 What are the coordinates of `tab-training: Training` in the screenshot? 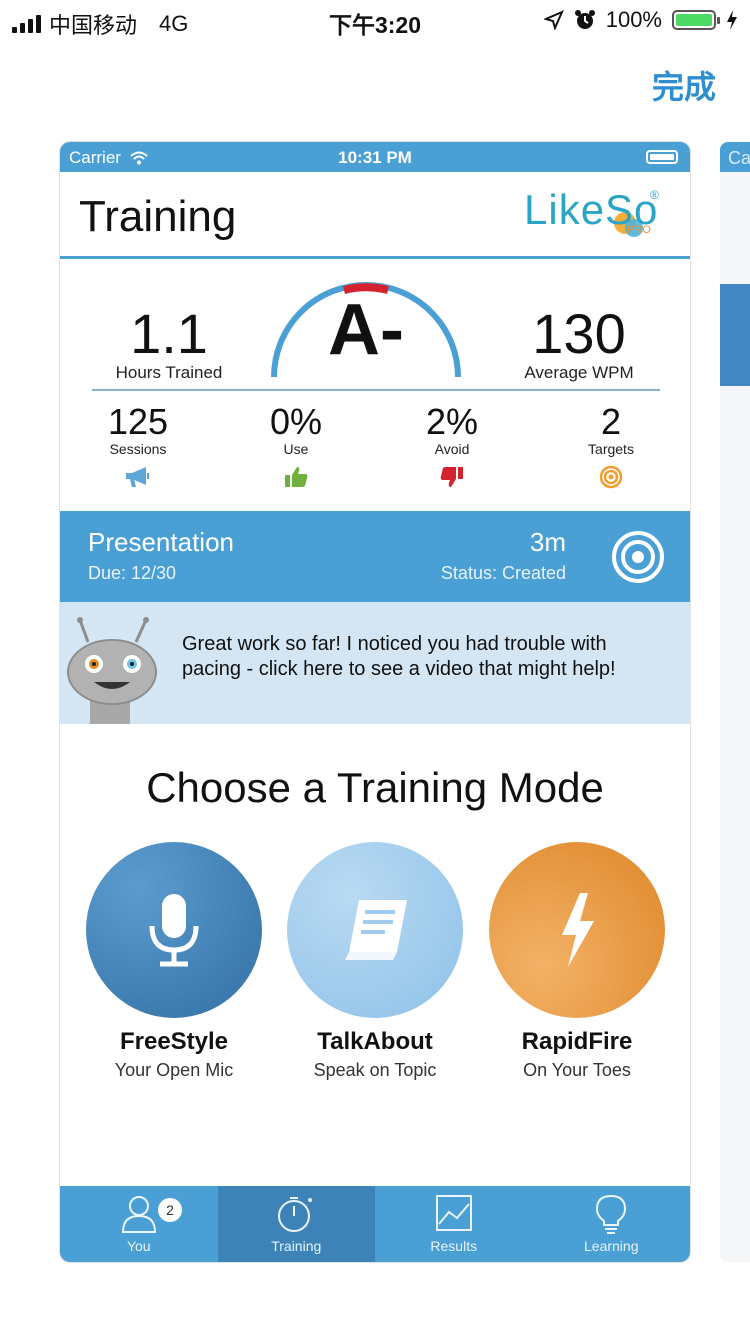 It's located at (296, 1224).